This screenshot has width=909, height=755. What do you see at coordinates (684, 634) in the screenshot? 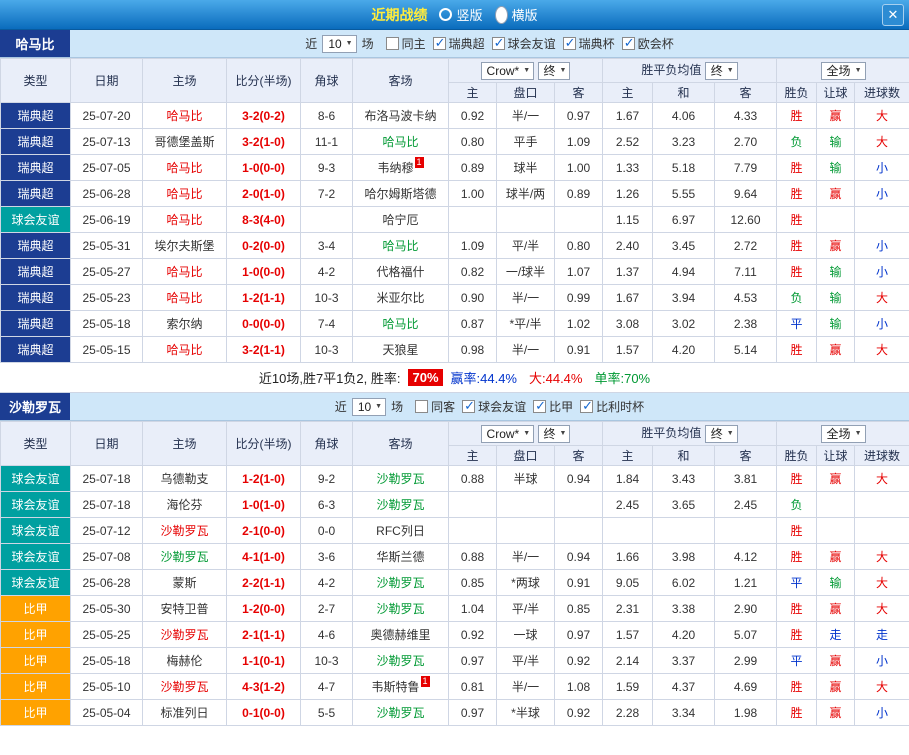
I see `avg-draw: 4.20` at bounding box center [684, 634].